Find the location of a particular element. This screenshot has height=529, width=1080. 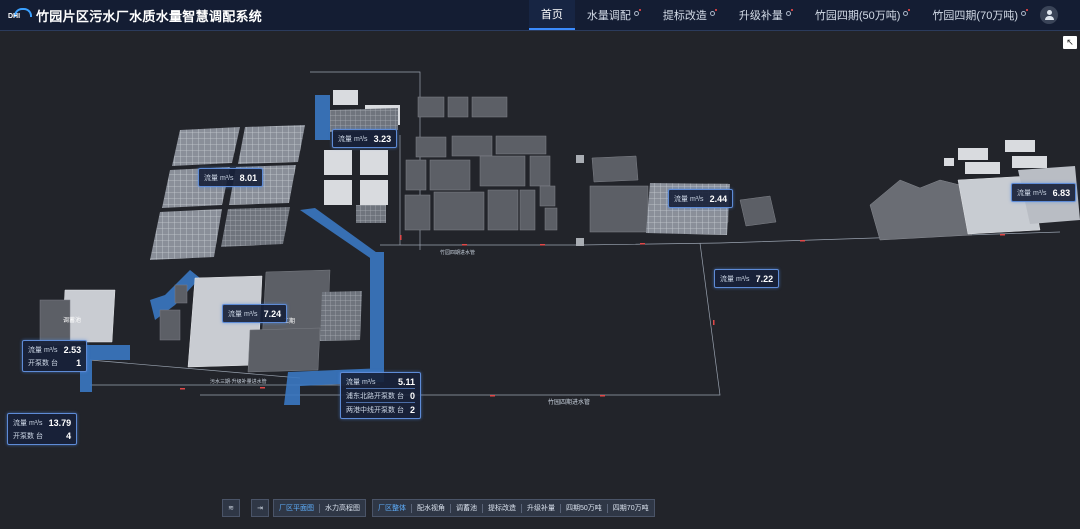

flow-info-box: 流量 m³/s 7.22 is located at coordinates (747, 278).